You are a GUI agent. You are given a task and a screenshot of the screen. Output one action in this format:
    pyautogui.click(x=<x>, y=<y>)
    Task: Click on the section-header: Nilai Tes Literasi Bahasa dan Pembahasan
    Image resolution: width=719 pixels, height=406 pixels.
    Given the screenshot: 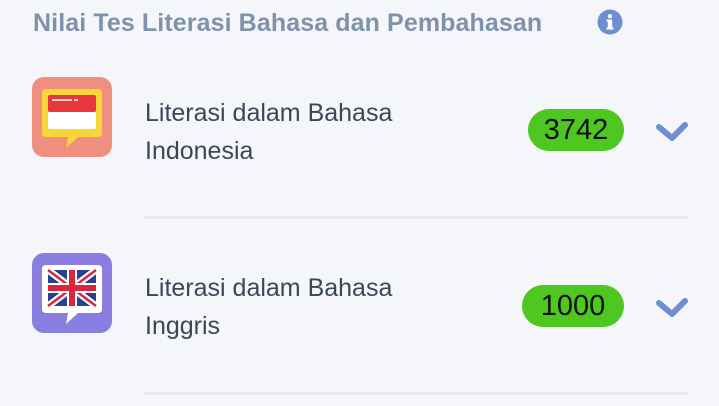 What is the action you would take?
    pyautogui.click(x=287, y=23)
    